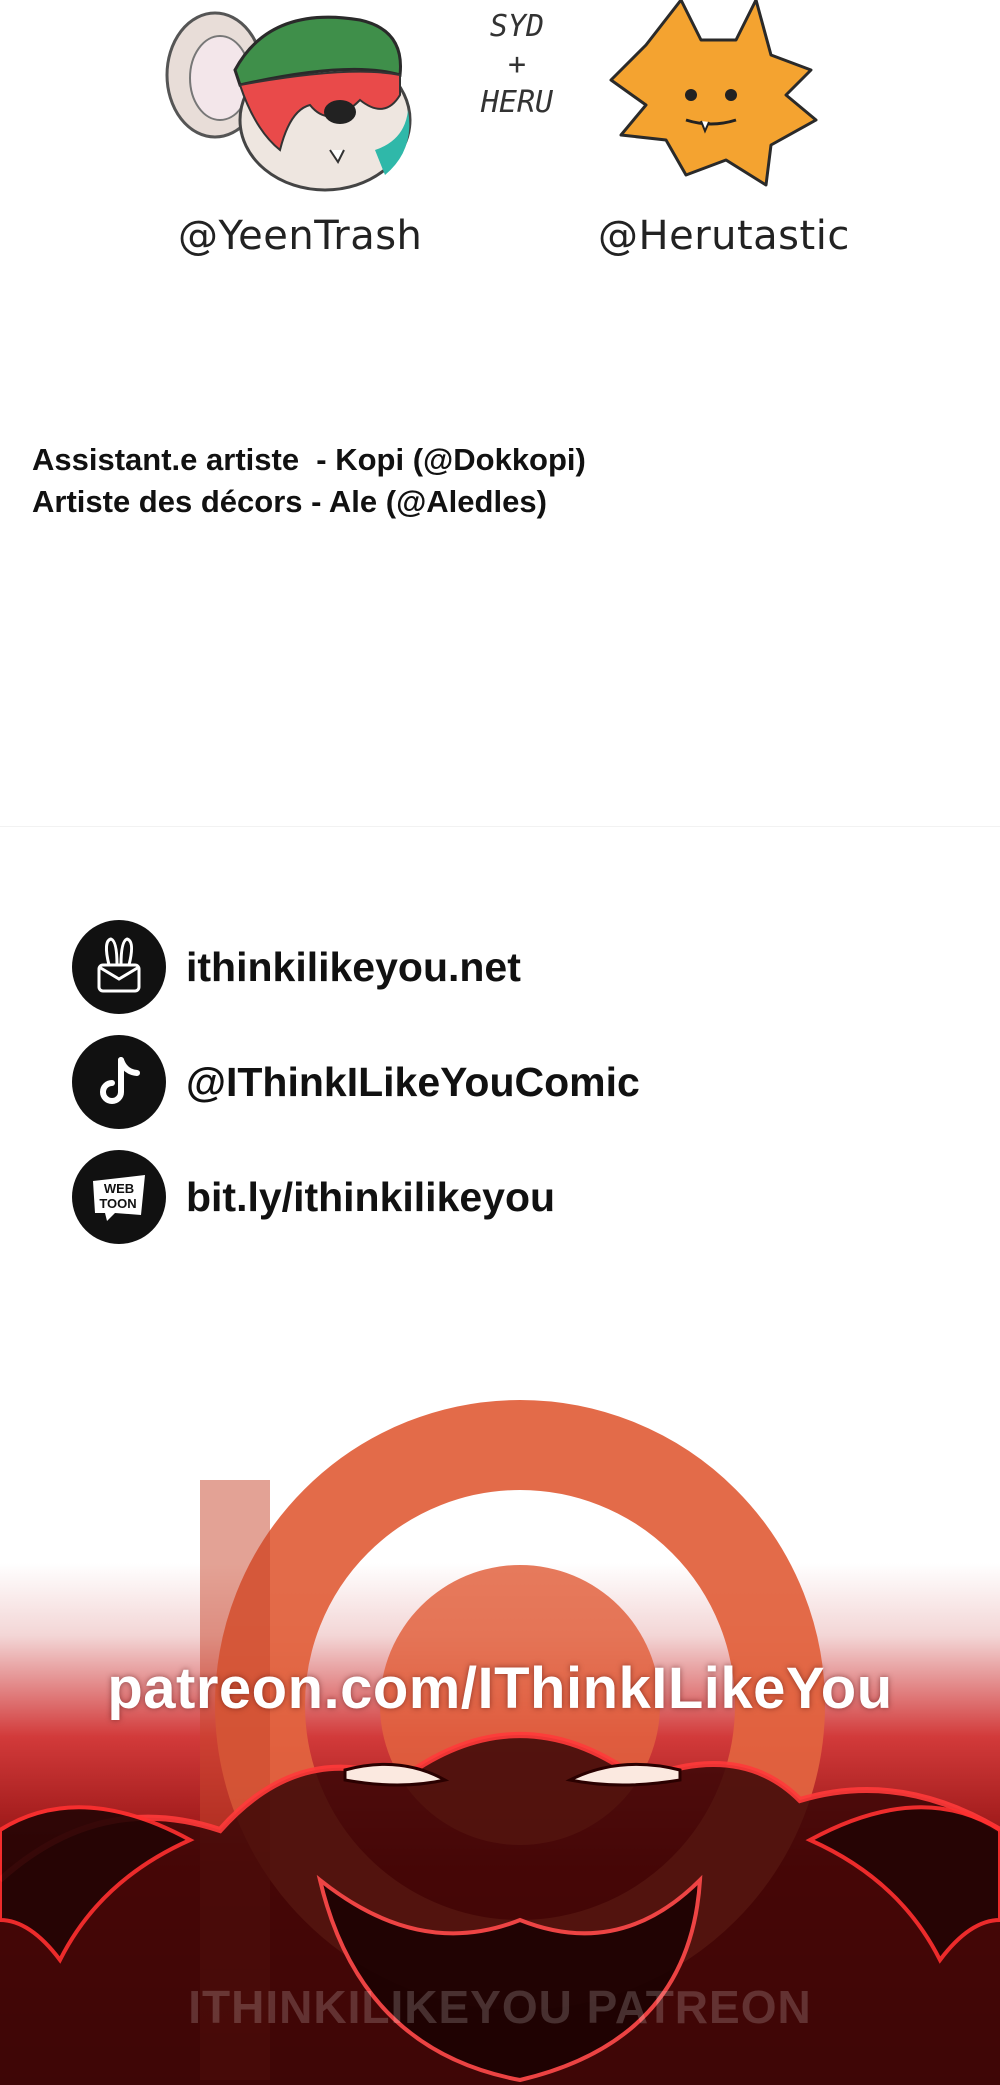  I want to click on background-artist-credit: Artiste des décors - Ale (@Aledles), so click(289, 501).